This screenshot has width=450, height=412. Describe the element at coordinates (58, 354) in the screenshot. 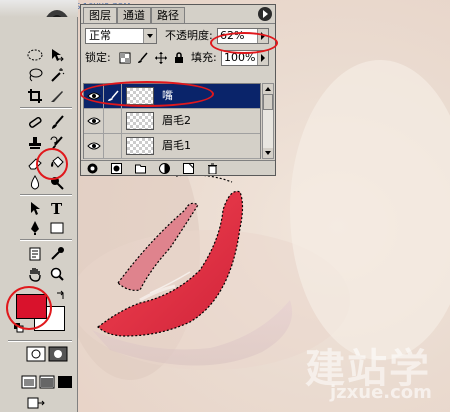

I see `quick-mask-mode-icon` at that location.